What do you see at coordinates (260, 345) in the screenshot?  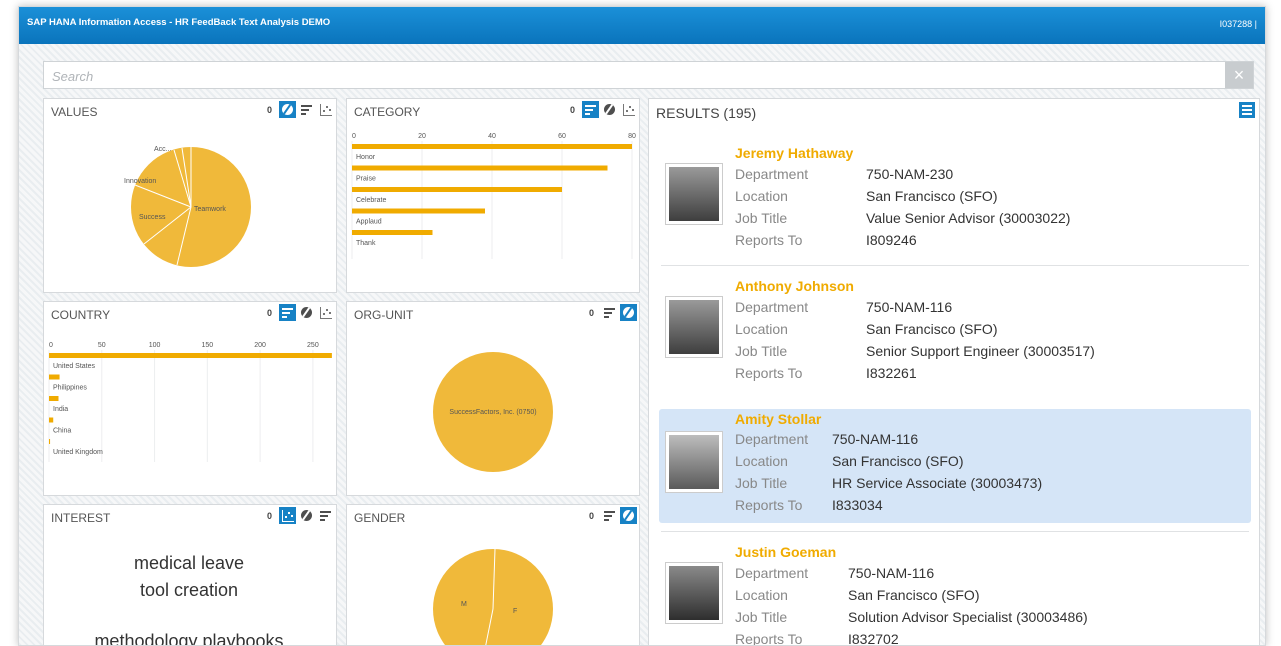 I see `tick-label: 200` at bounding box center [260, 345].